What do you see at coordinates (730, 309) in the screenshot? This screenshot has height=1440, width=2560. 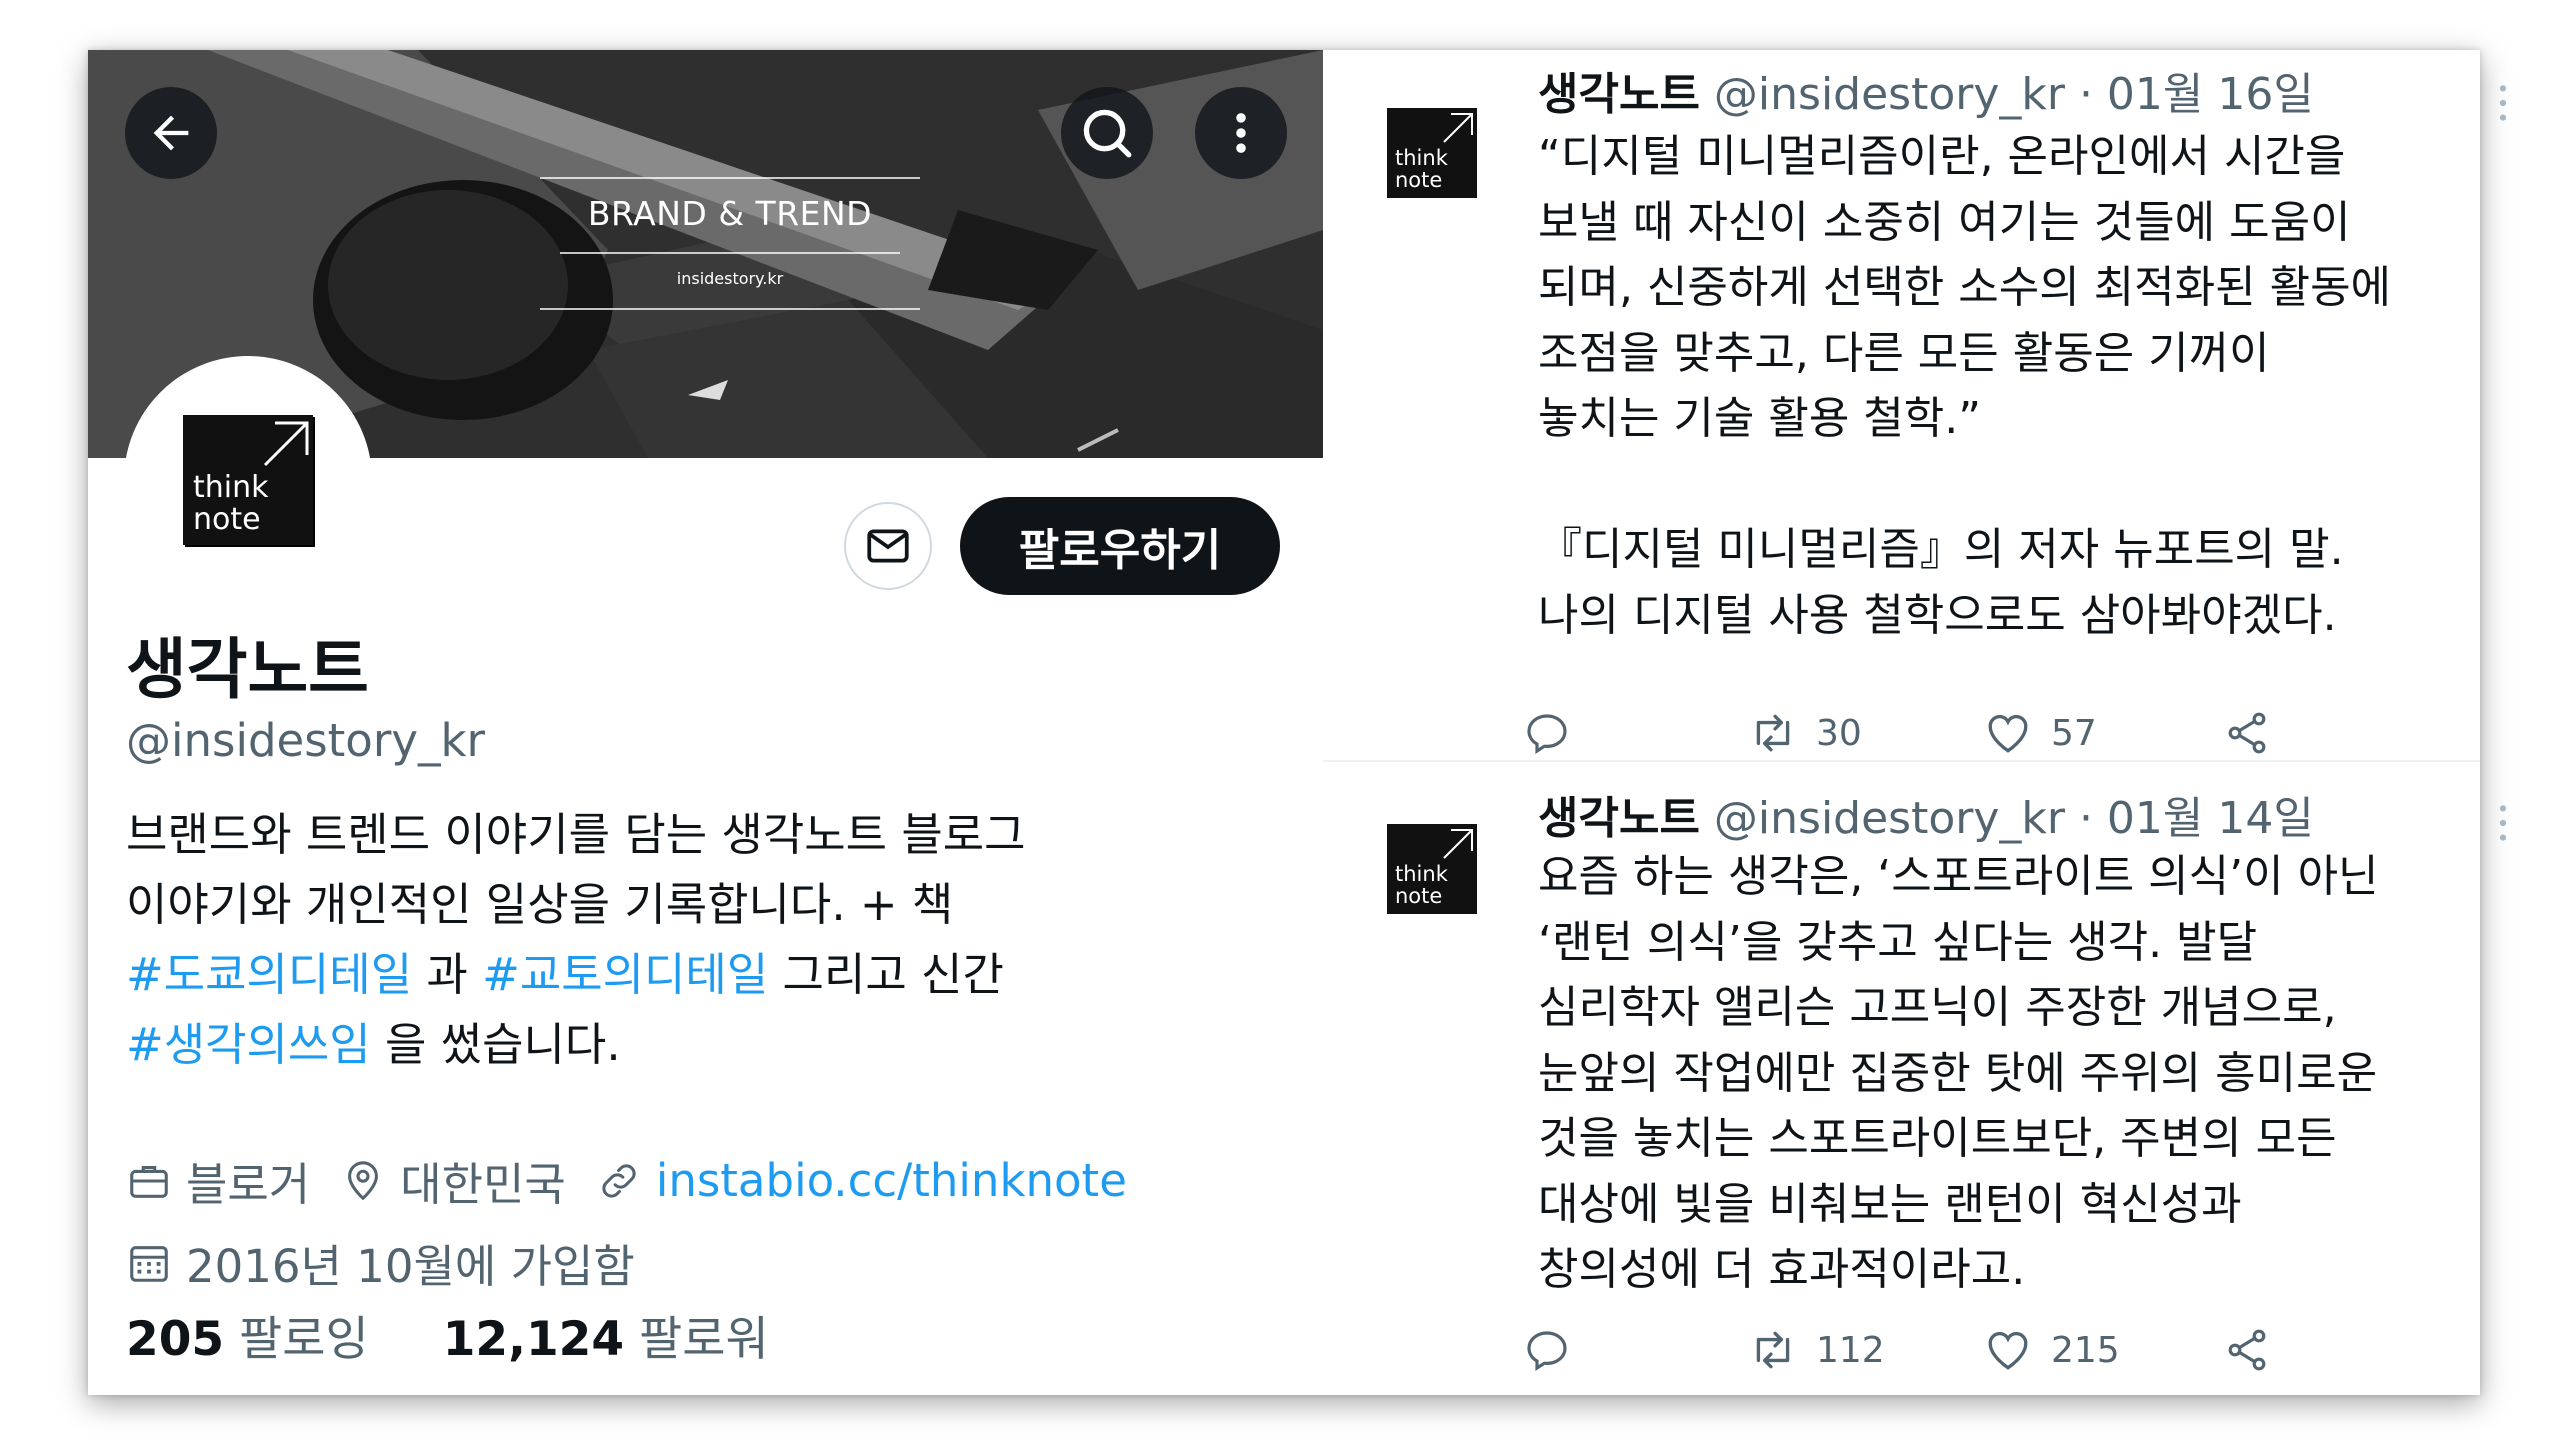 I see `banner-rule-bottom` at bounding box center [730, 309].